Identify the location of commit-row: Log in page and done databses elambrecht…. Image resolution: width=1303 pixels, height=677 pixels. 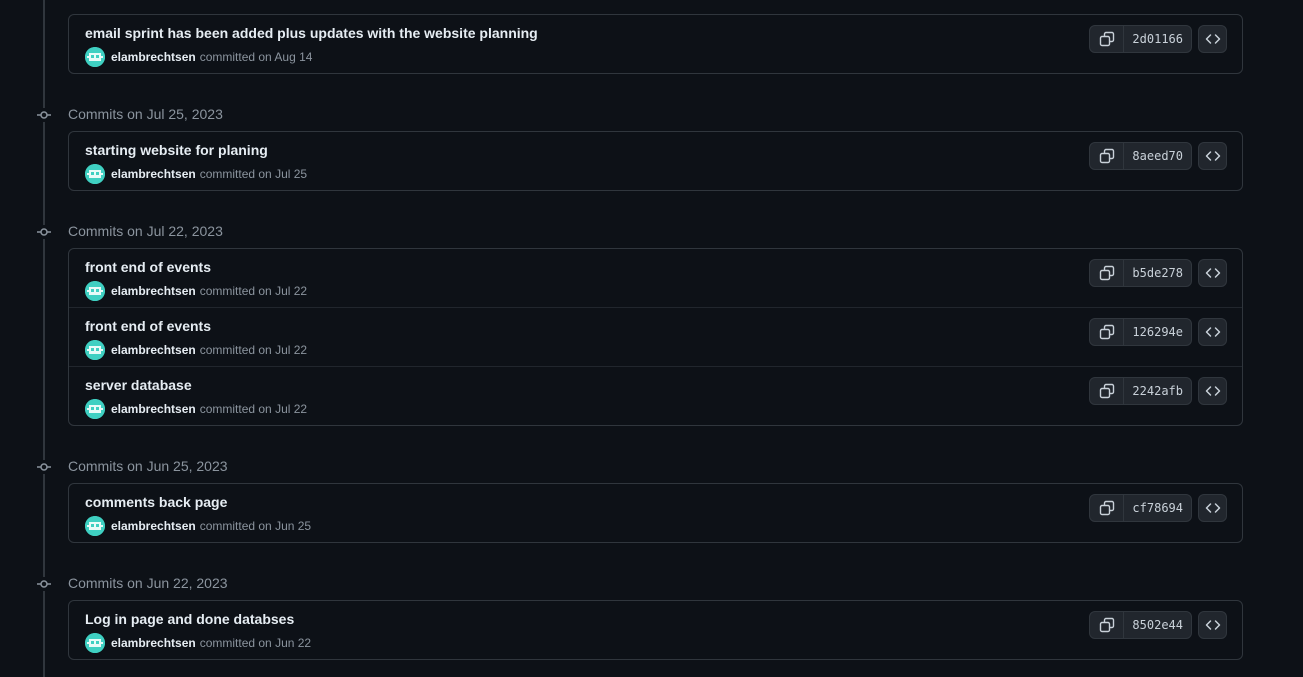
(655, 630).